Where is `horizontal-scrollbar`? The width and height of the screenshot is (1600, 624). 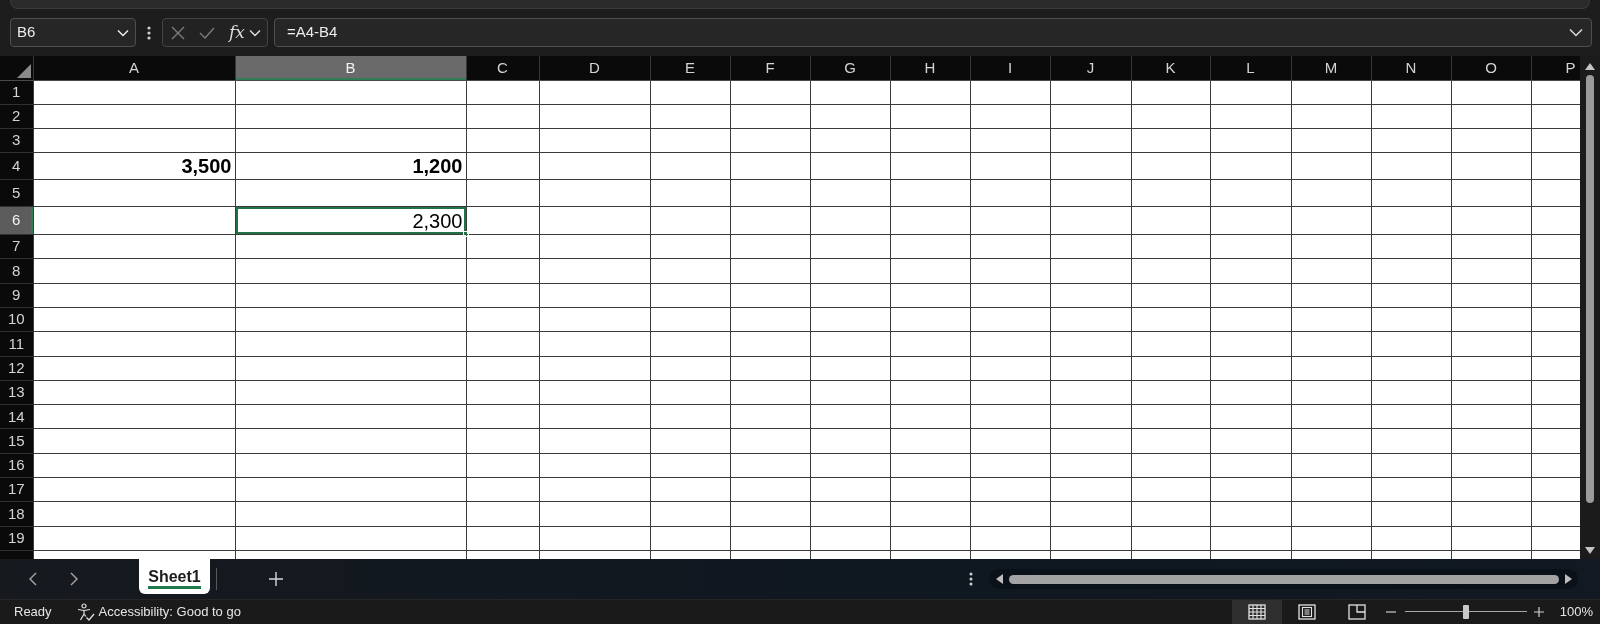 horizontal-scrollbar is located at coordinates (1283, 579).